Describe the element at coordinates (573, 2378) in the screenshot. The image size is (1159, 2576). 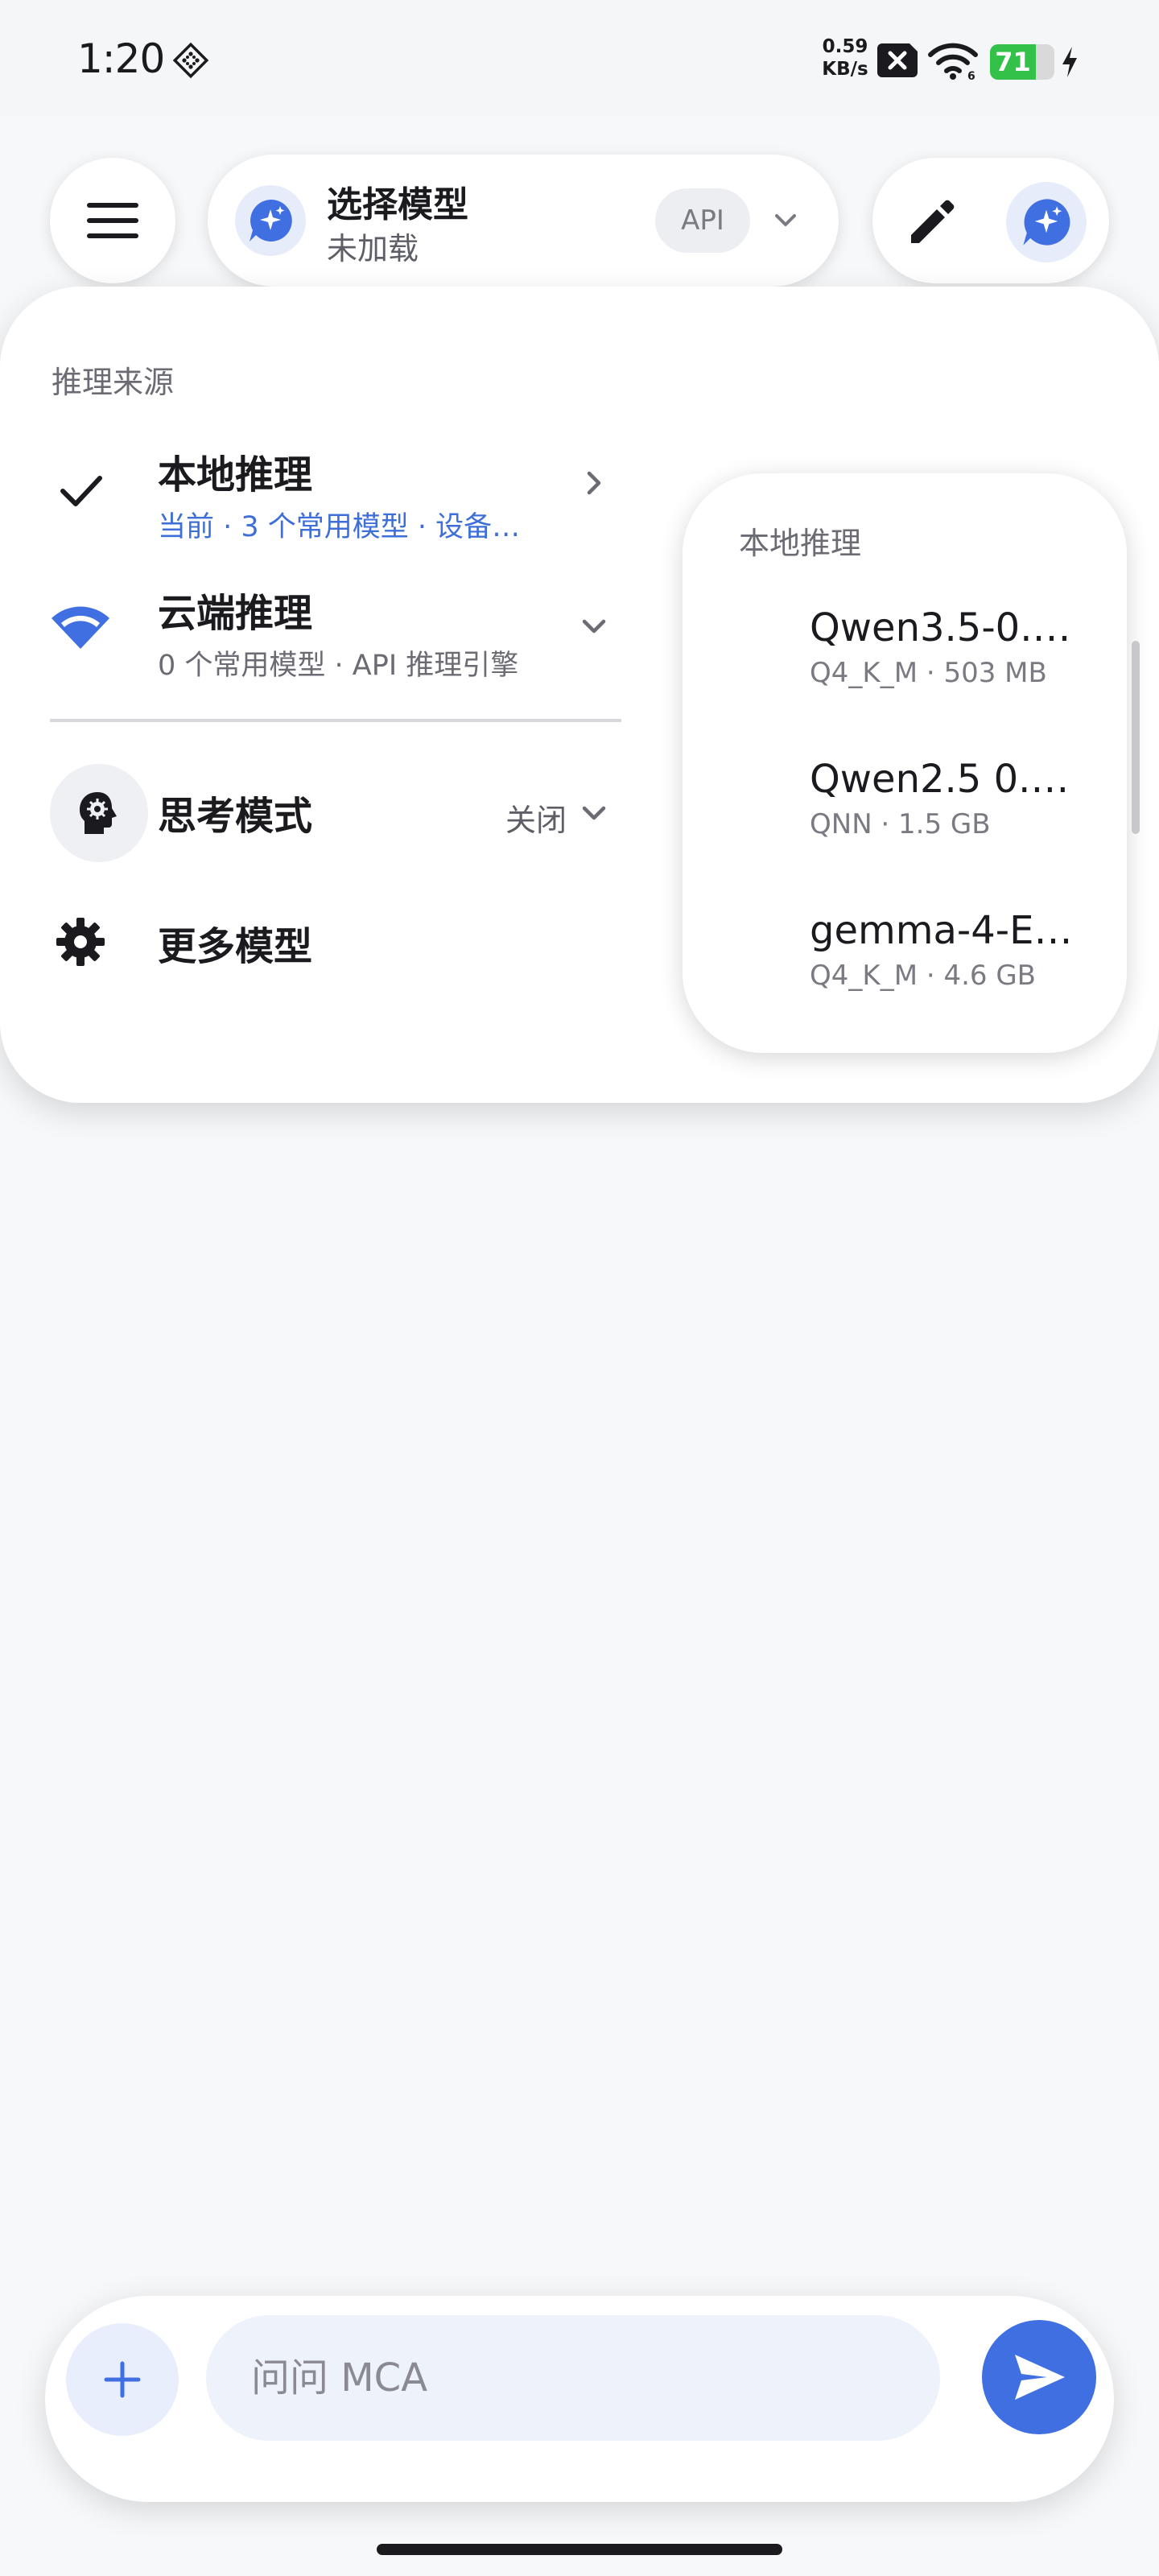
I see `message-input` at that location.